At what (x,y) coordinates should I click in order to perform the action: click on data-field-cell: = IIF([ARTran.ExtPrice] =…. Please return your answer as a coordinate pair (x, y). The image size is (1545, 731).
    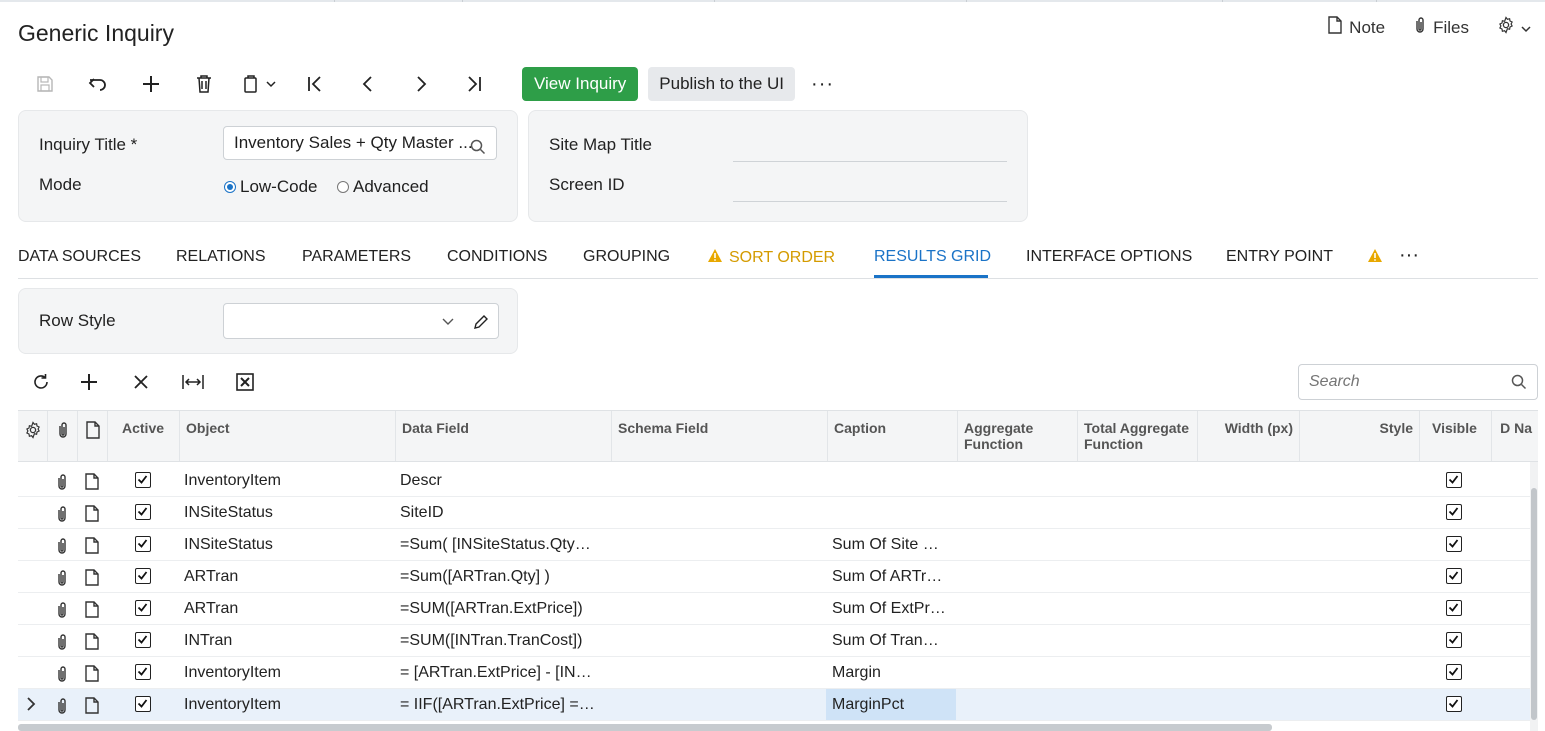
    Looking at the image, I should click on (501, 704).